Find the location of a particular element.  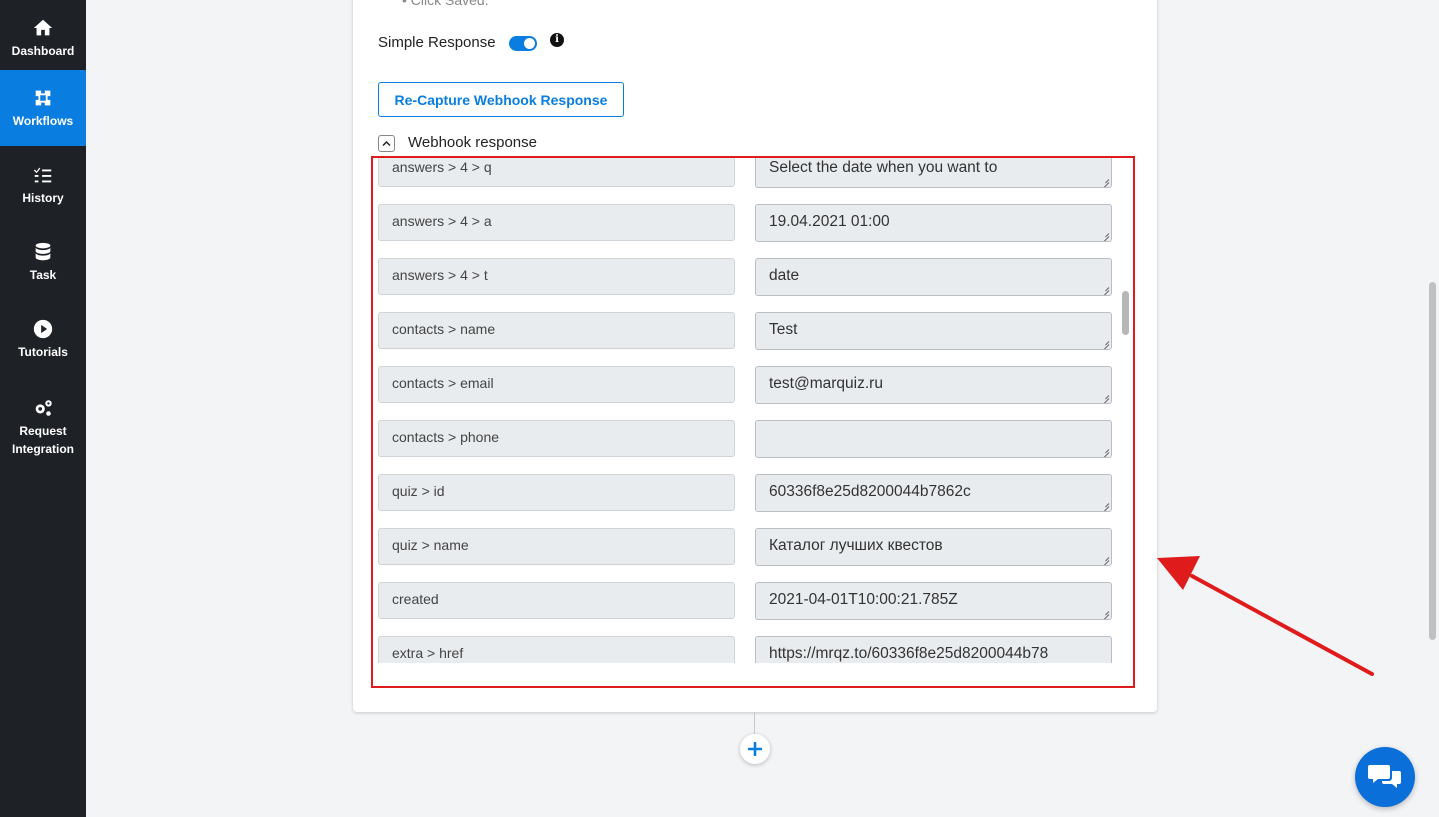

sidebar-item-label: Tutorials is located at coordinates (43, 351).